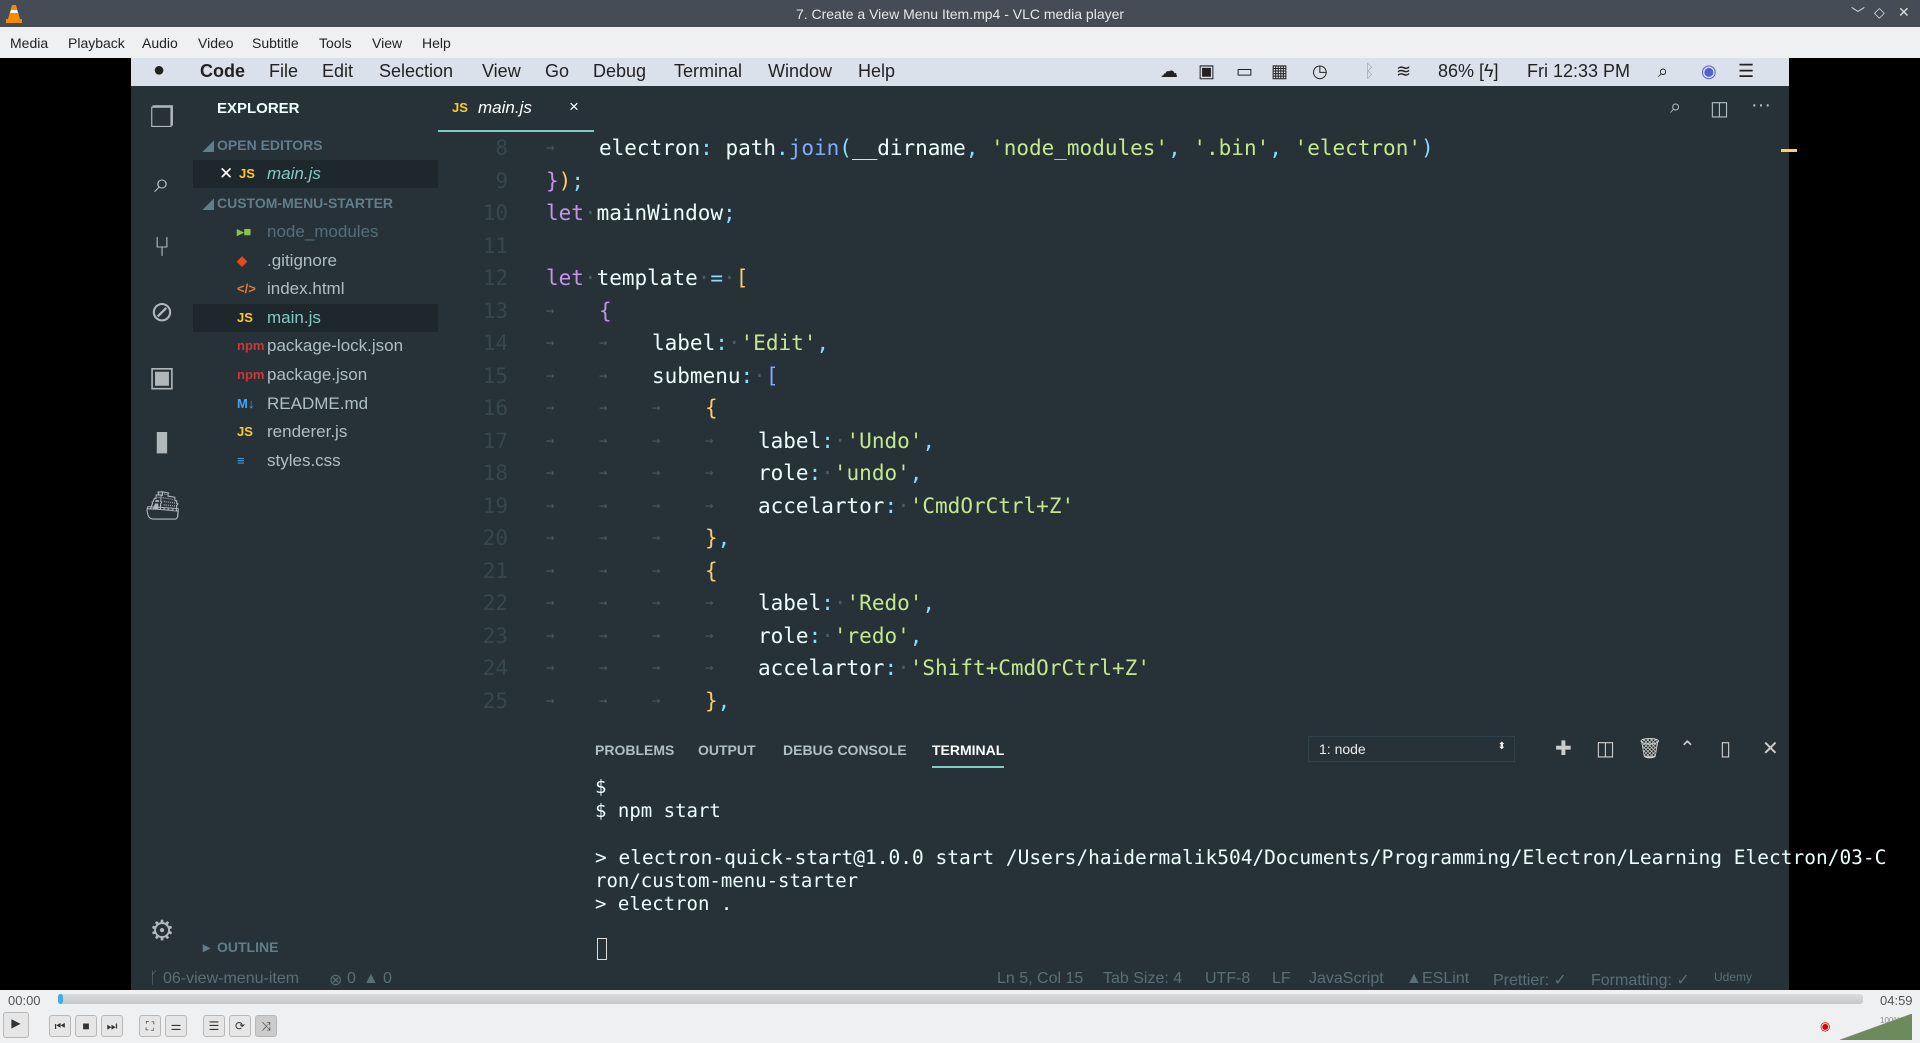 This screenshot has height=1043, width=1920. What do you see at coordinates (727, 750) in the screenshot?
I see `tab-output: OUTPUT` at bounding box center [727, 750].